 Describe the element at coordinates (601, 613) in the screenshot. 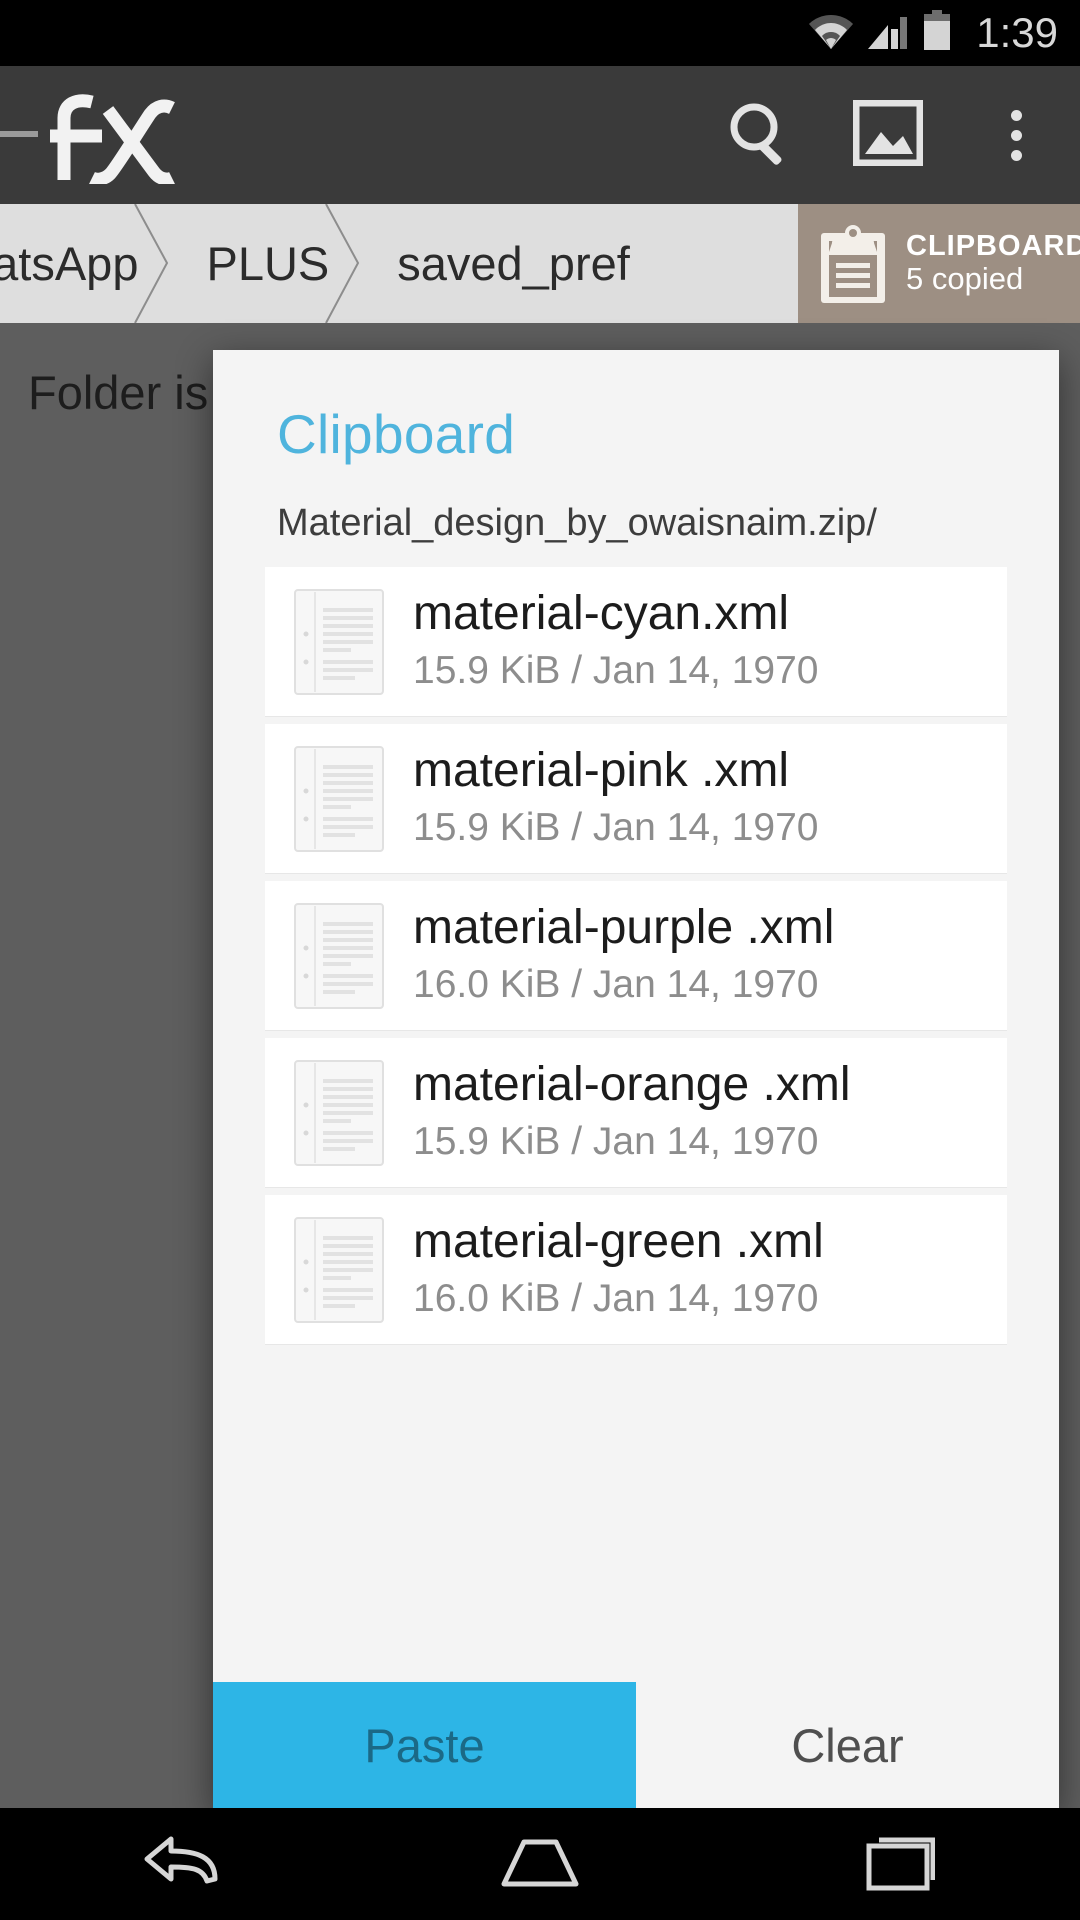

I see `file-name: material-cyan.xml` at that location.